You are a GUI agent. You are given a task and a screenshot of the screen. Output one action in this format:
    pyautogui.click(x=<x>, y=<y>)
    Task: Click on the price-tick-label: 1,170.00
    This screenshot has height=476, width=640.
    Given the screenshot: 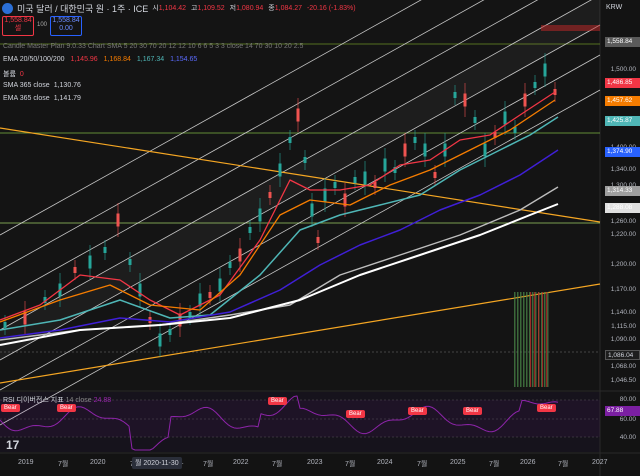 What is the action you would take?
    pyautogui.click(x=623, y=289)
    